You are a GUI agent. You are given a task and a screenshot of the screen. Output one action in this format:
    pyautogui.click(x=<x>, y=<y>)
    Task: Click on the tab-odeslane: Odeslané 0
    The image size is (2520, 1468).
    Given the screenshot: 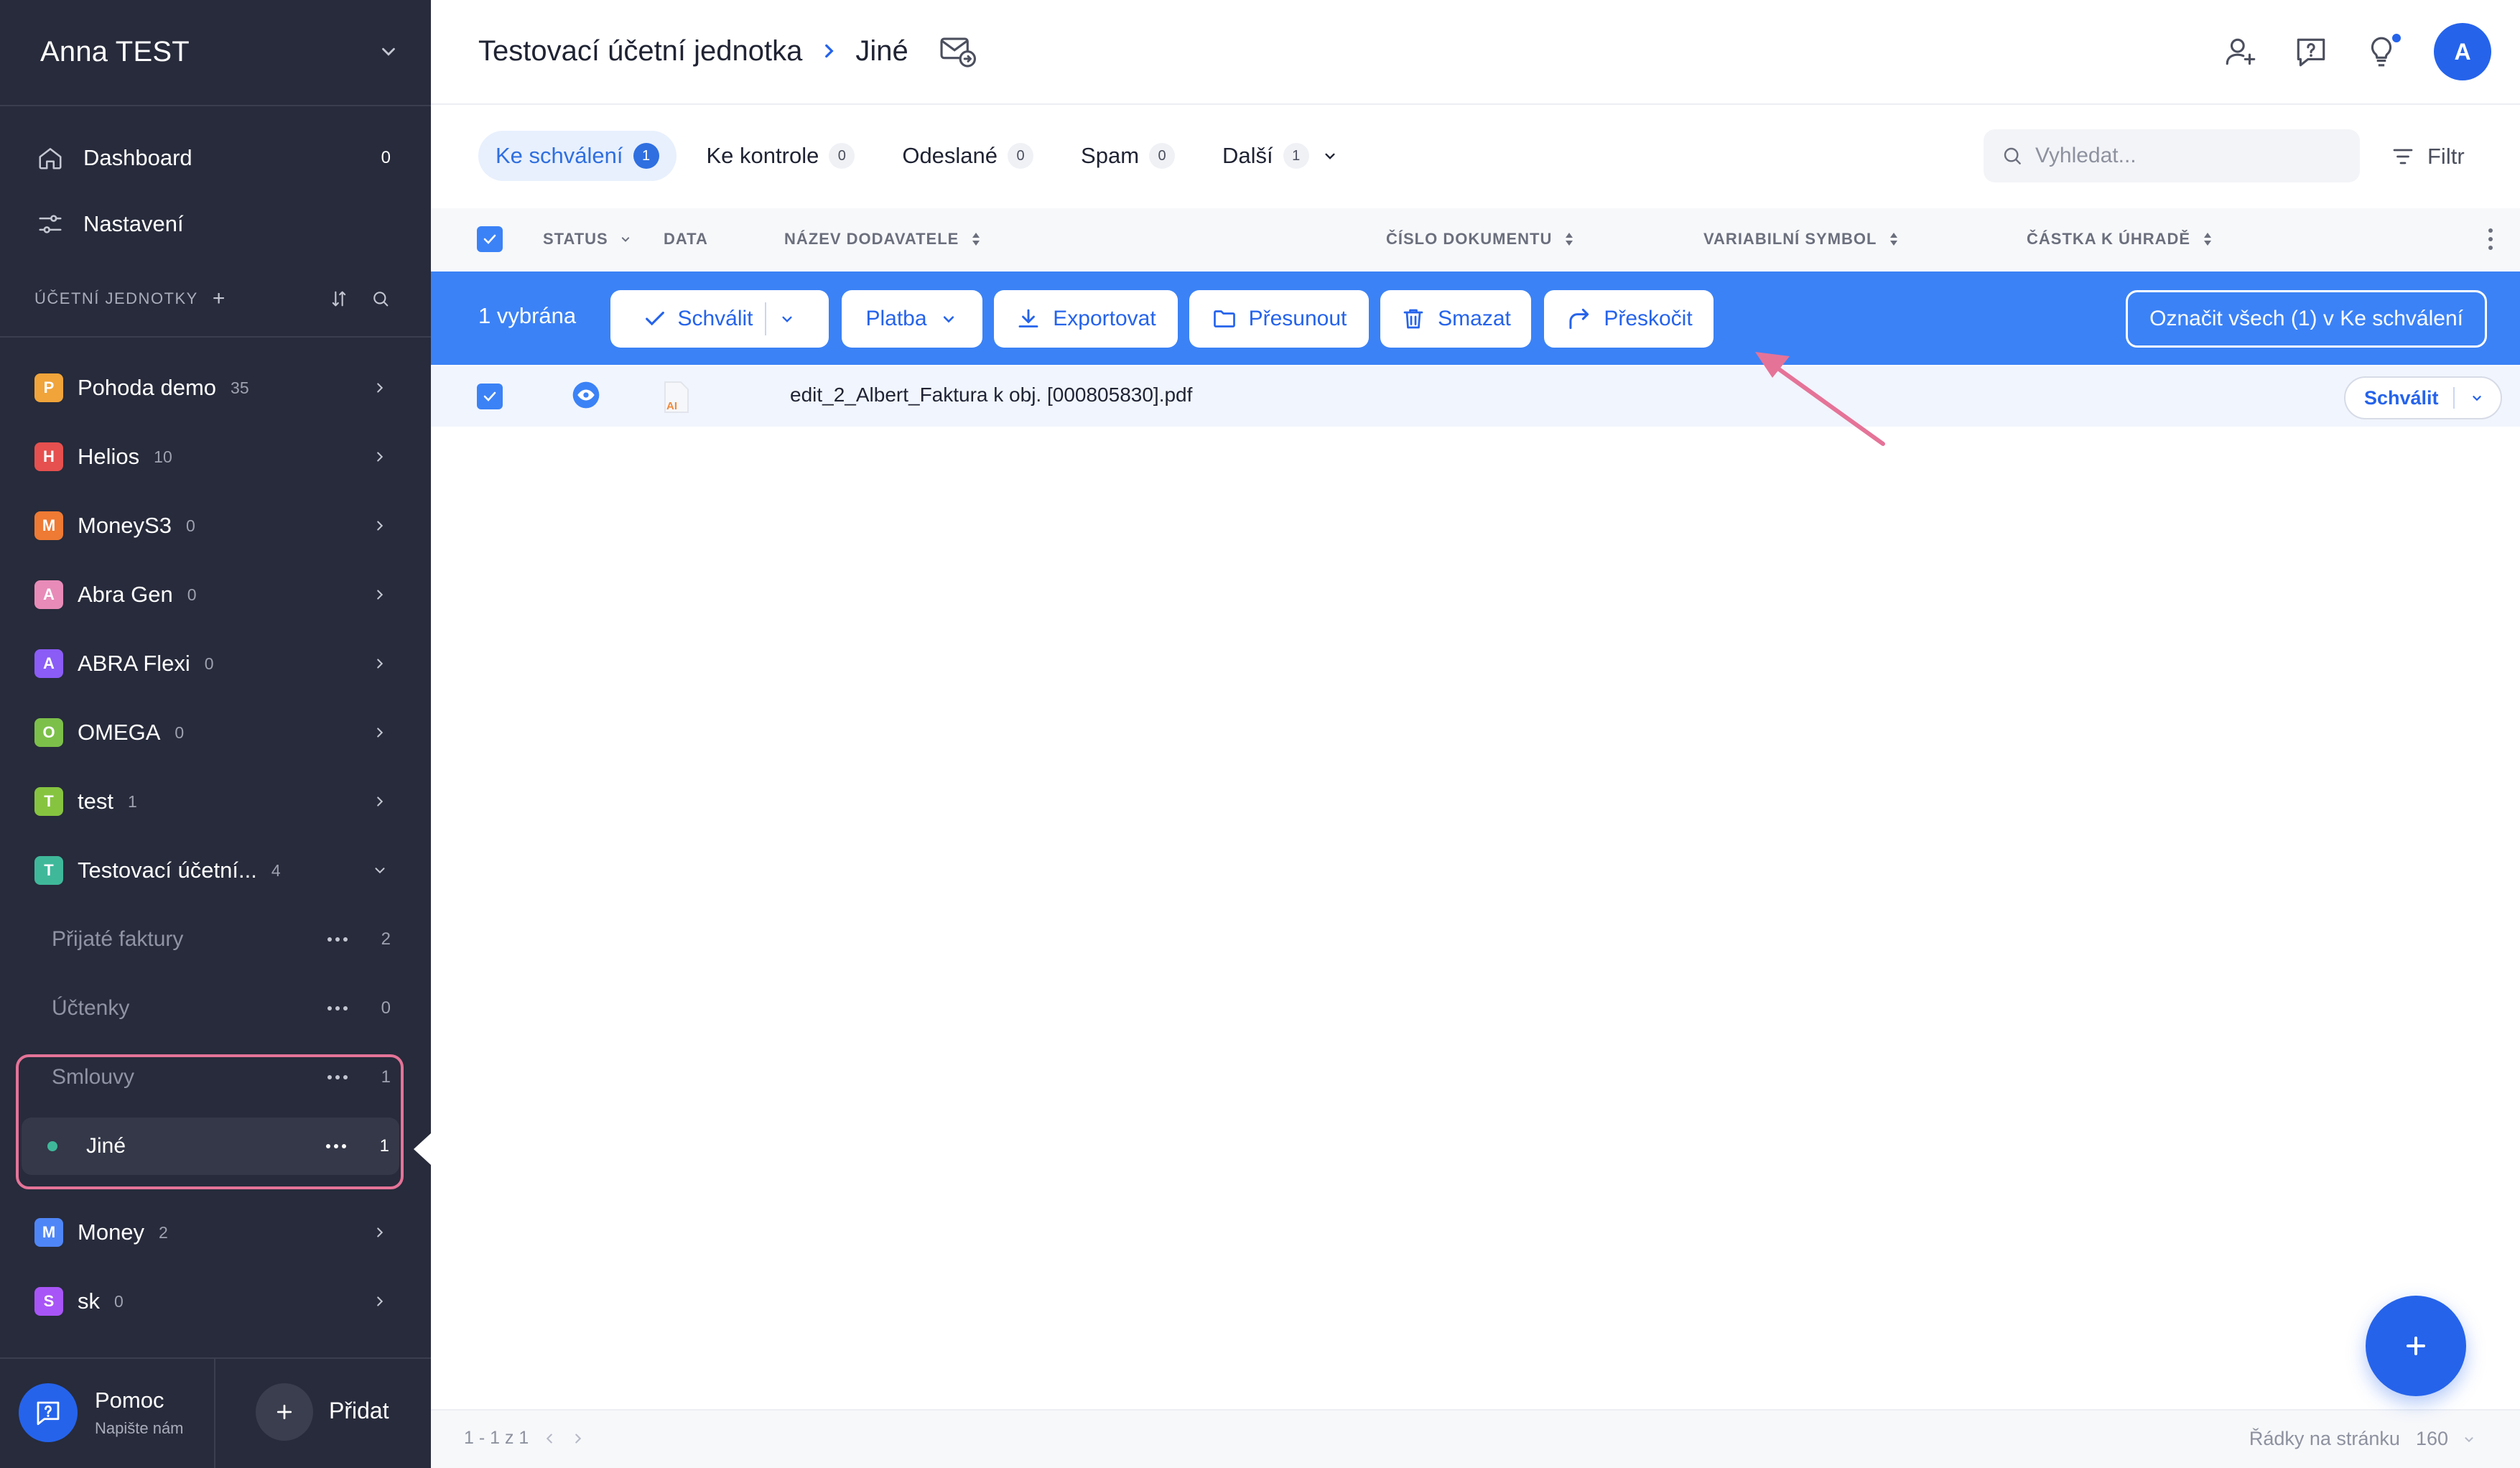 What is the action you would take?
    pyautogui.click(x=968, y=156)
    